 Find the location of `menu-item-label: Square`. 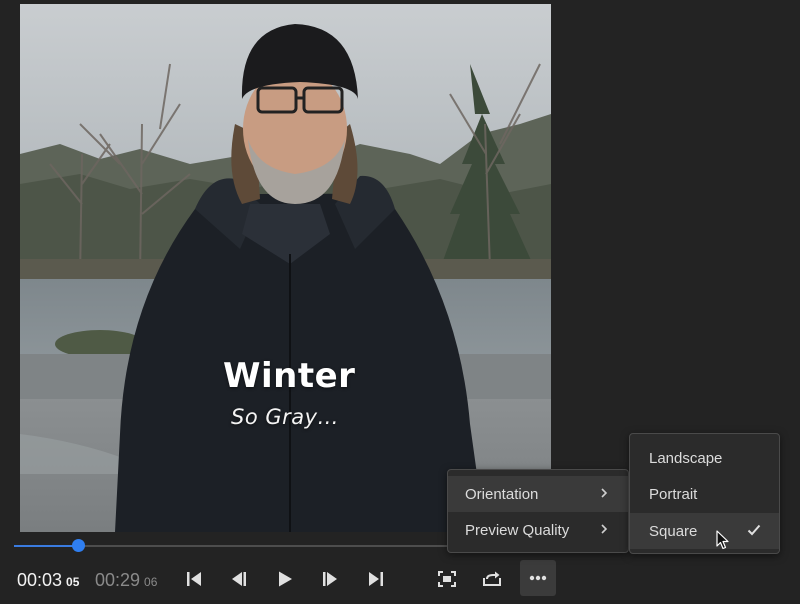

menu-item-label: Square is located at coordinates (673, 531).